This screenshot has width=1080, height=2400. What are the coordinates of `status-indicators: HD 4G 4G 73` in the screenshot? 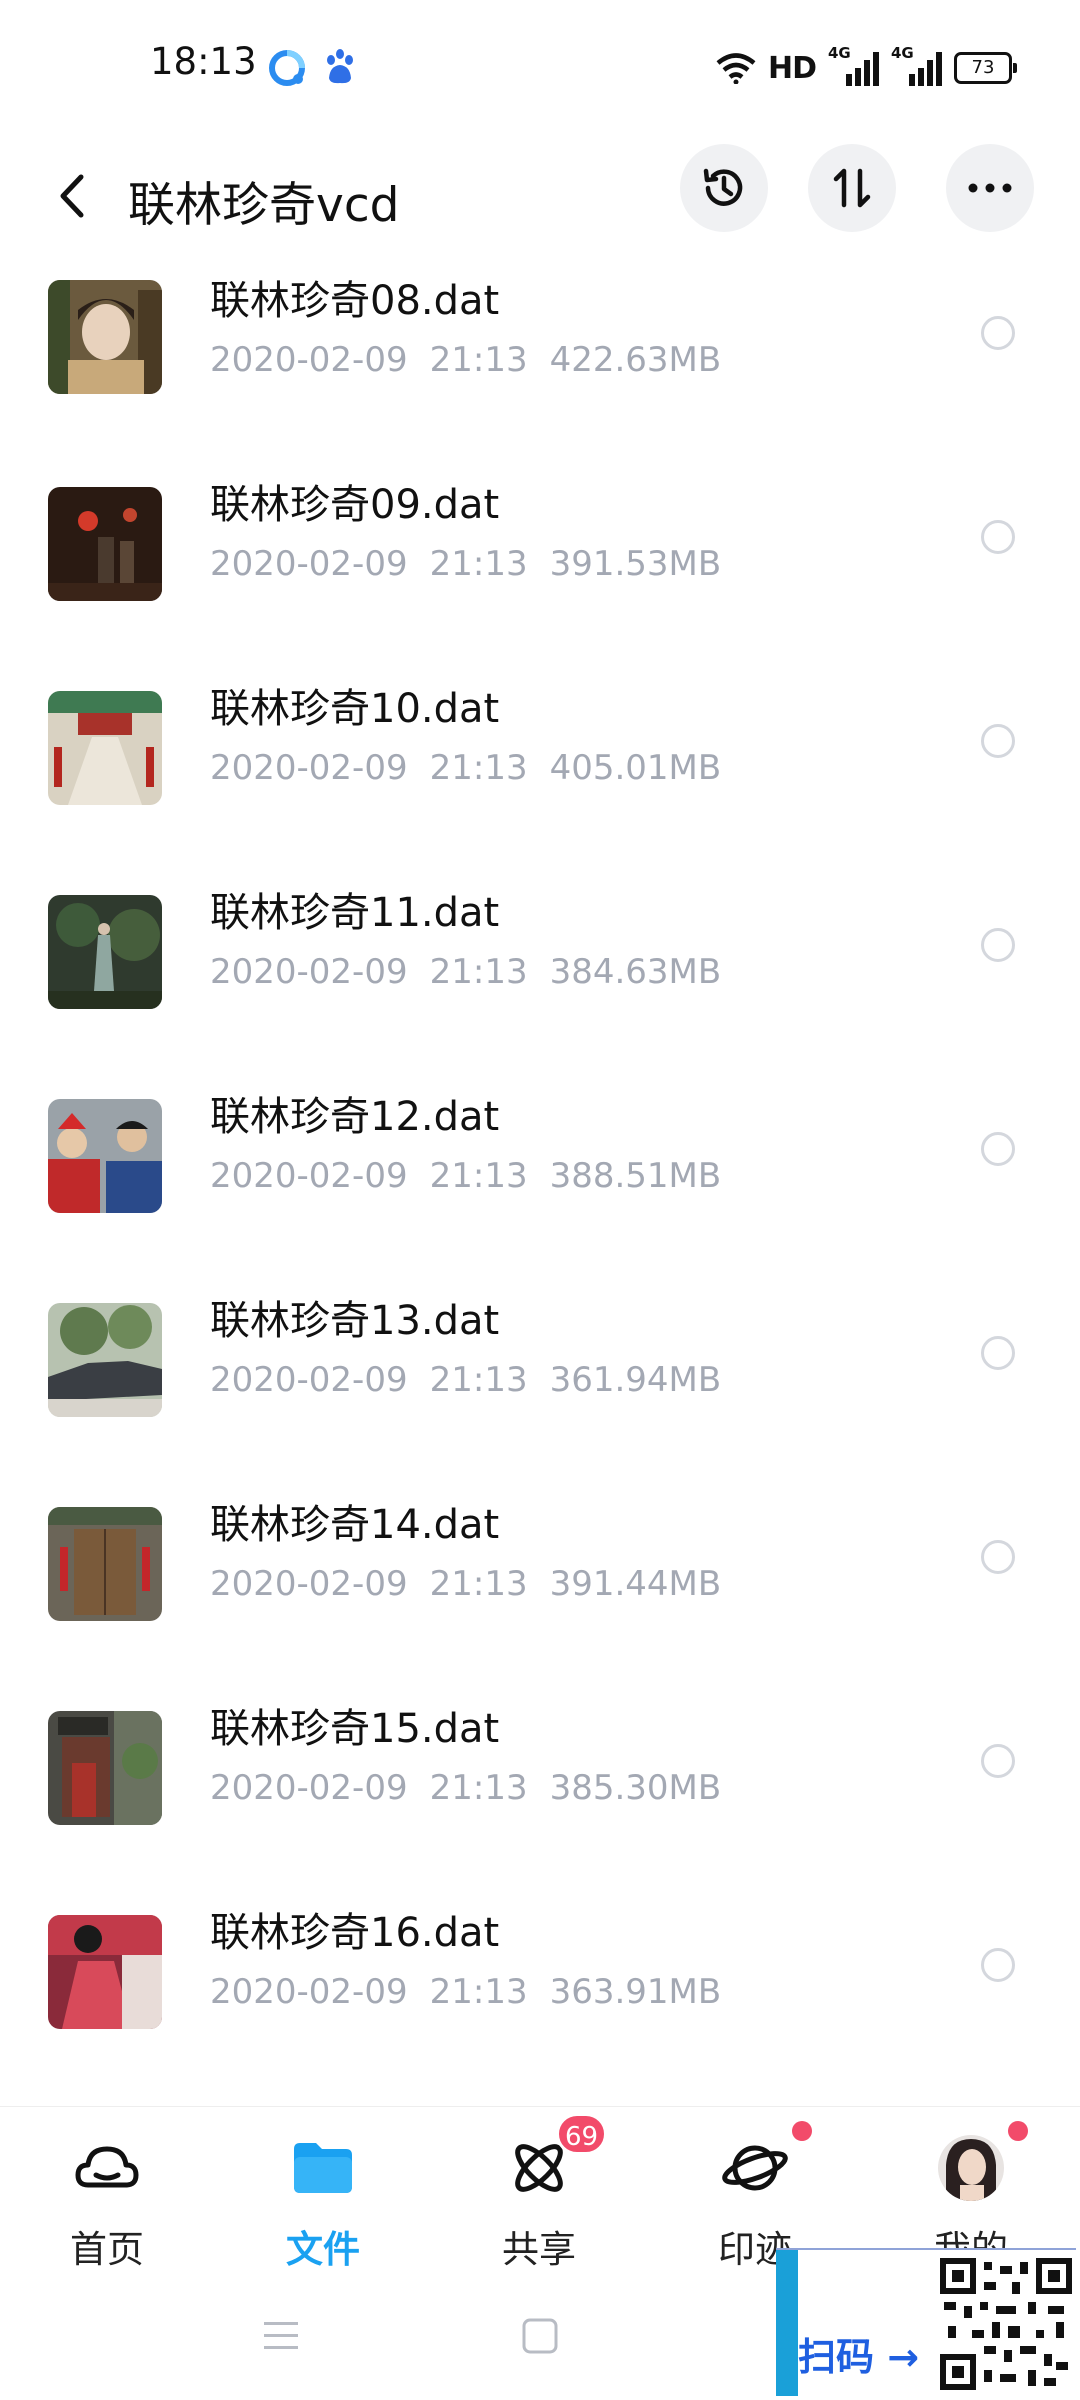 It's located at (866, 67).